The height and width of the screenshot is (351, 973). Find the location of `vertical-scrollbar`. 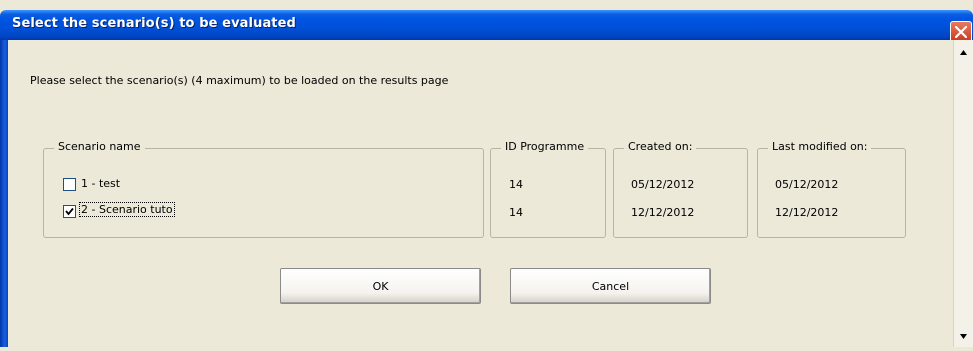

vertical-scrollbar is located at coordinates (963, 193).